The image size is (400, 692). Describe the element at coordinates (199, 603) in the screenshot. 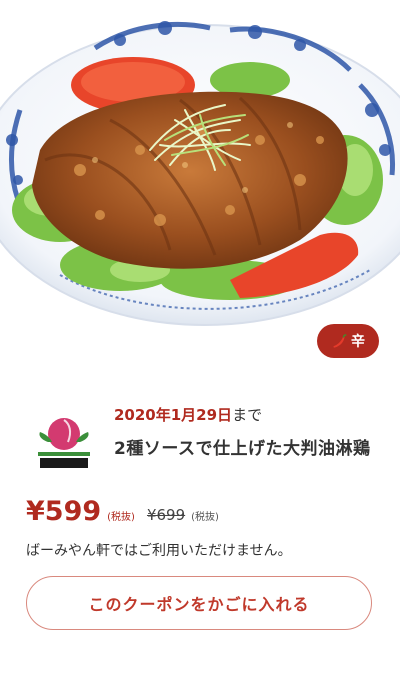

I see `add-to-cart-button: このクーポンをかごに入れる` at that location.